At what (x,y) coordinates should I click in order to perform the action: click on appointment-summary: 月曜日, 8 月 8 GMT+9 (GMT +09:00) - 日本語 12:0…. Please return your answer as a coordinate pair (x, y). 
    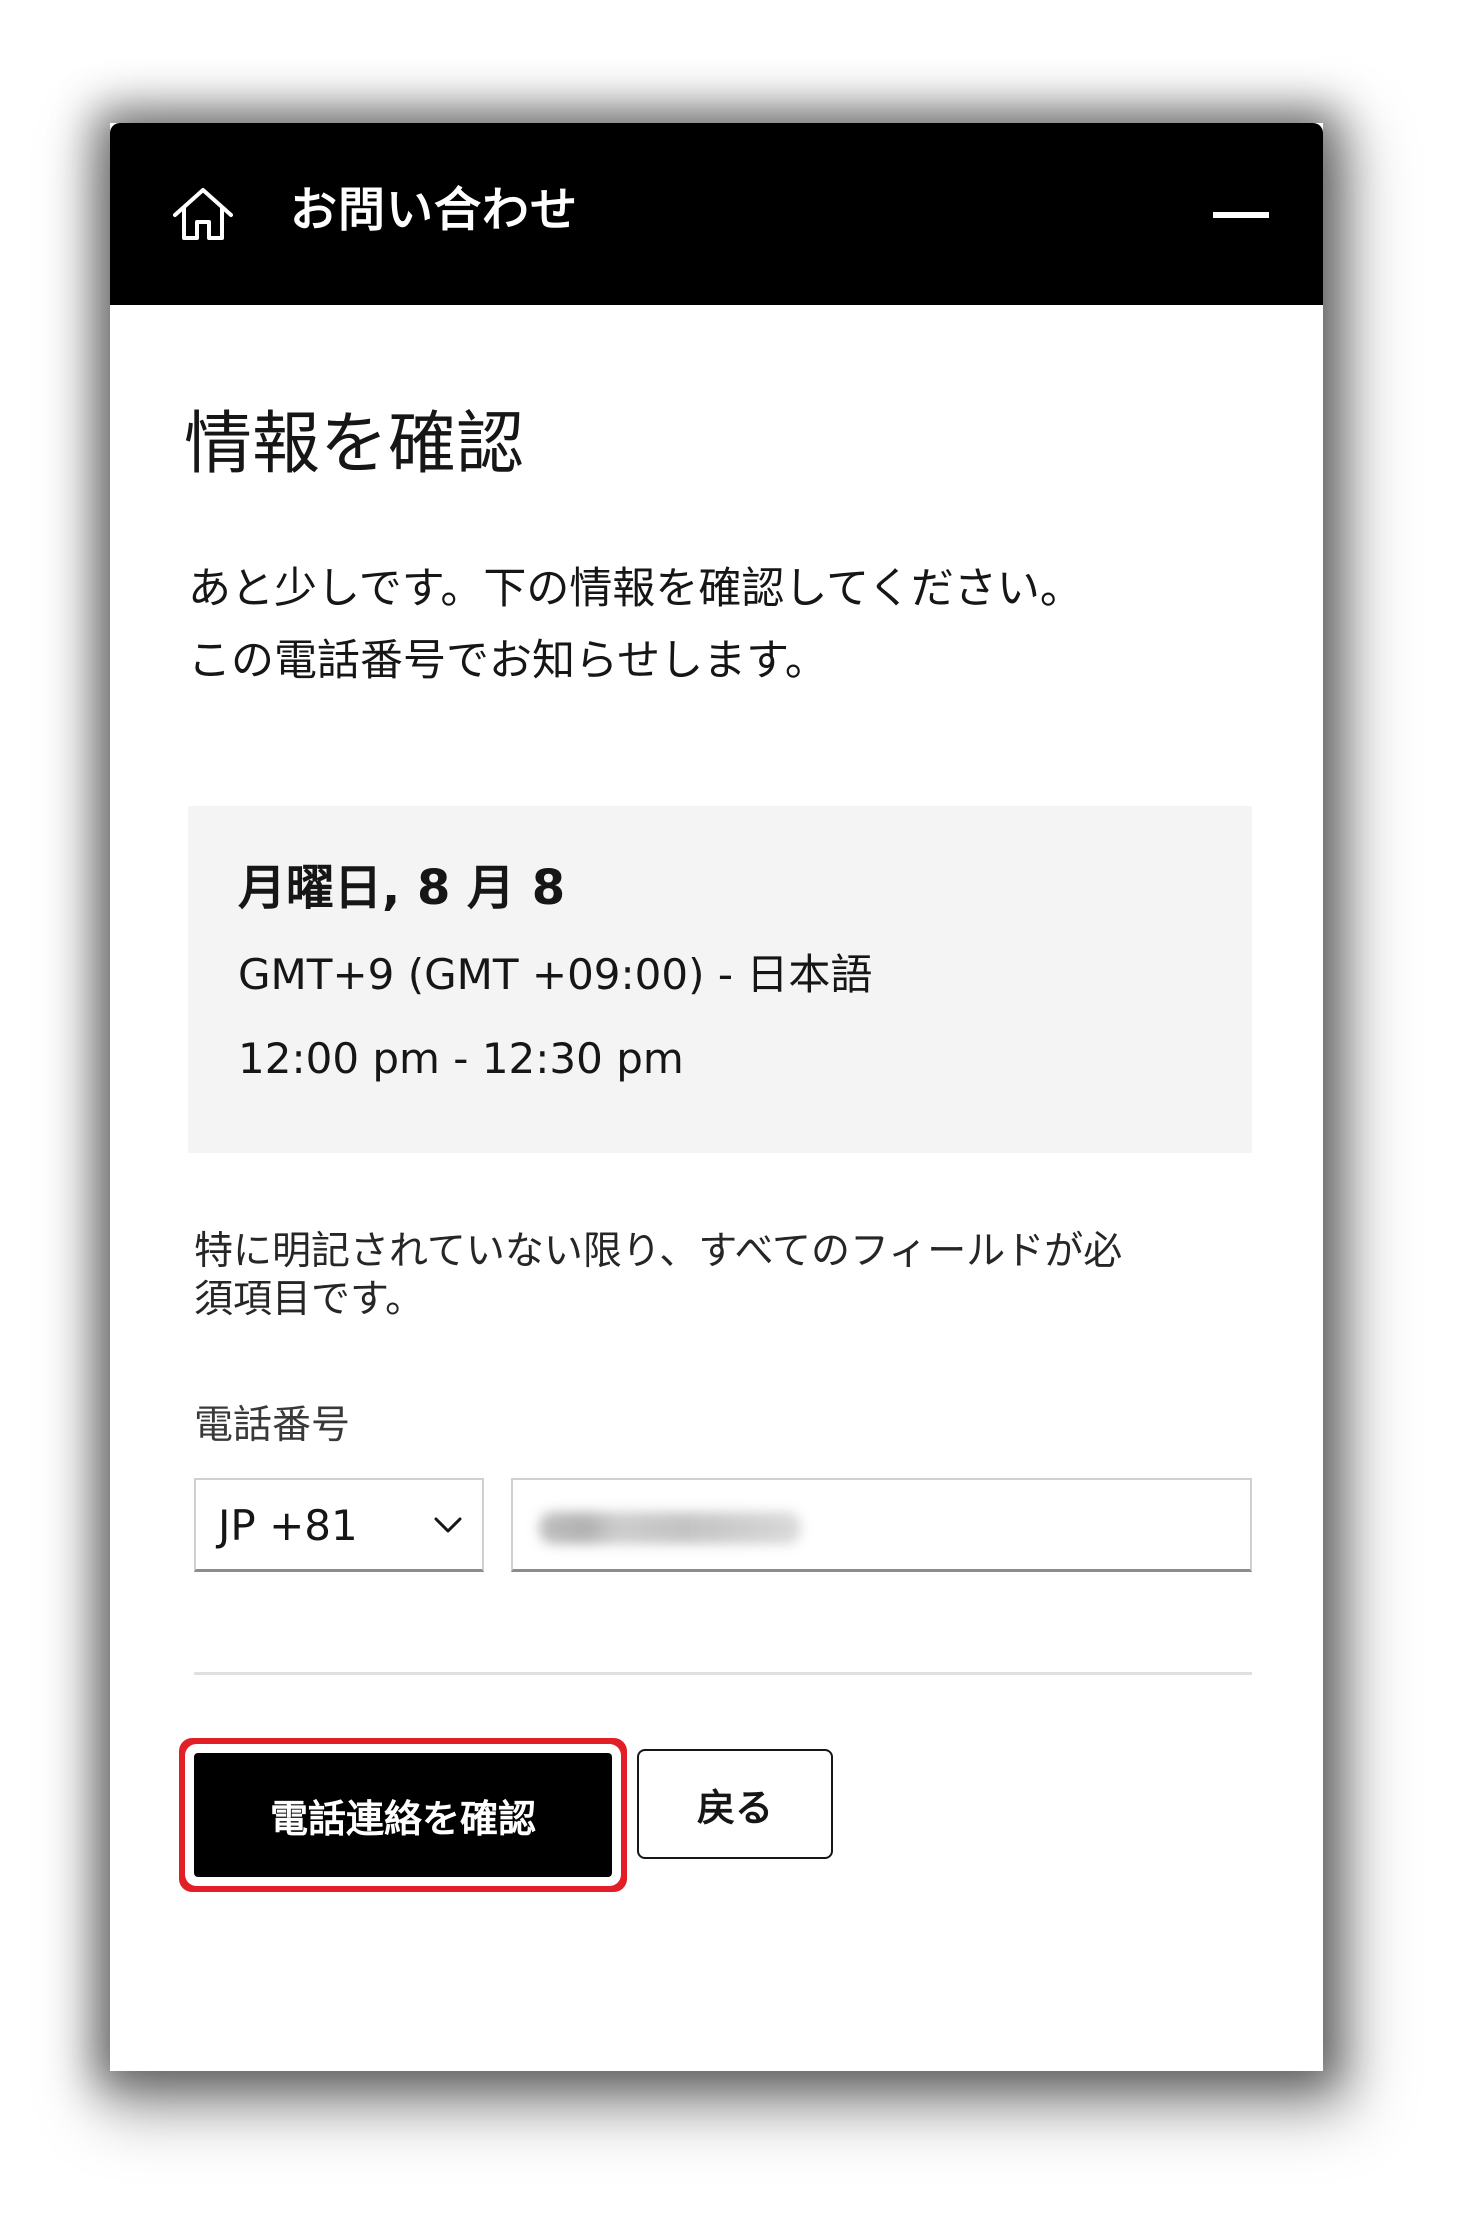
    Looking at the image, I should click on (720, 979).